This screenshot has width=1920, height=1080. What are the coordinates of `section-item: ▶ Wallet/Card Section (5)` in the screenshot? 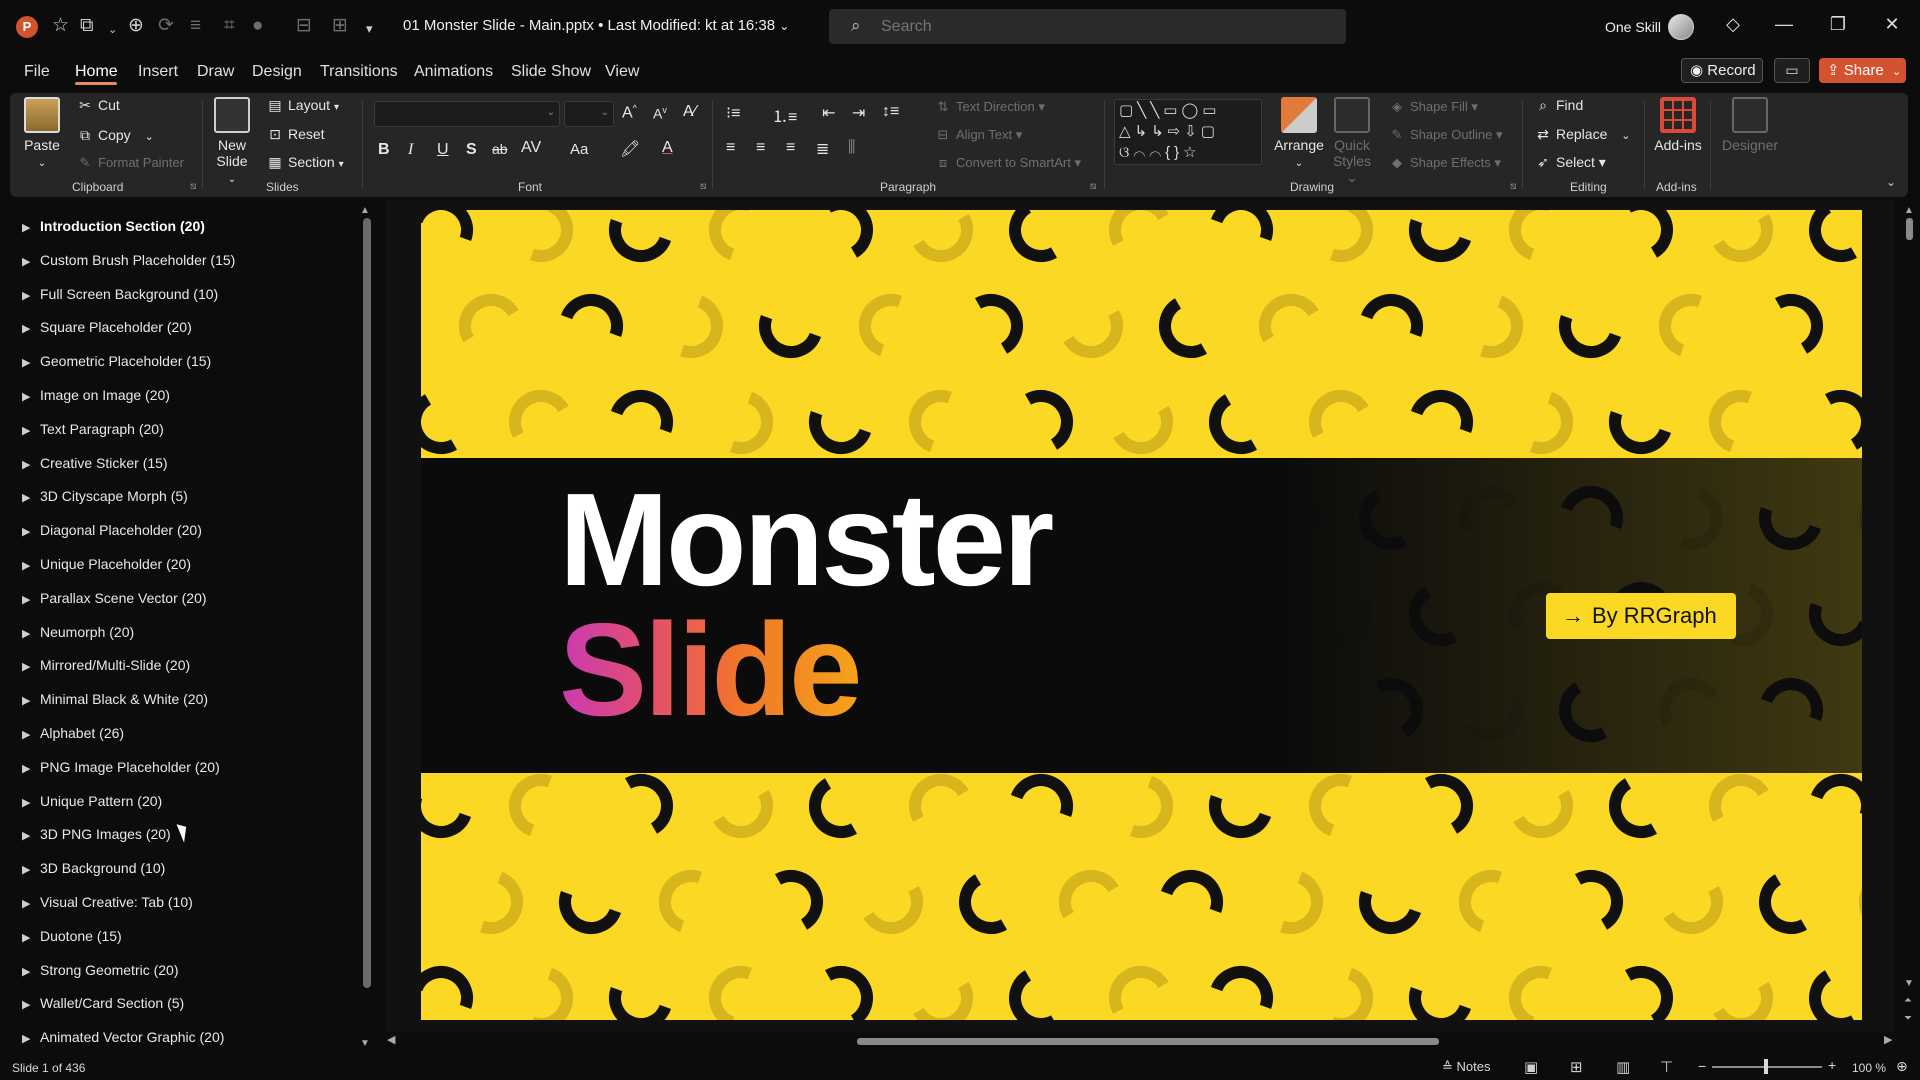 It's located at (103, 1003).